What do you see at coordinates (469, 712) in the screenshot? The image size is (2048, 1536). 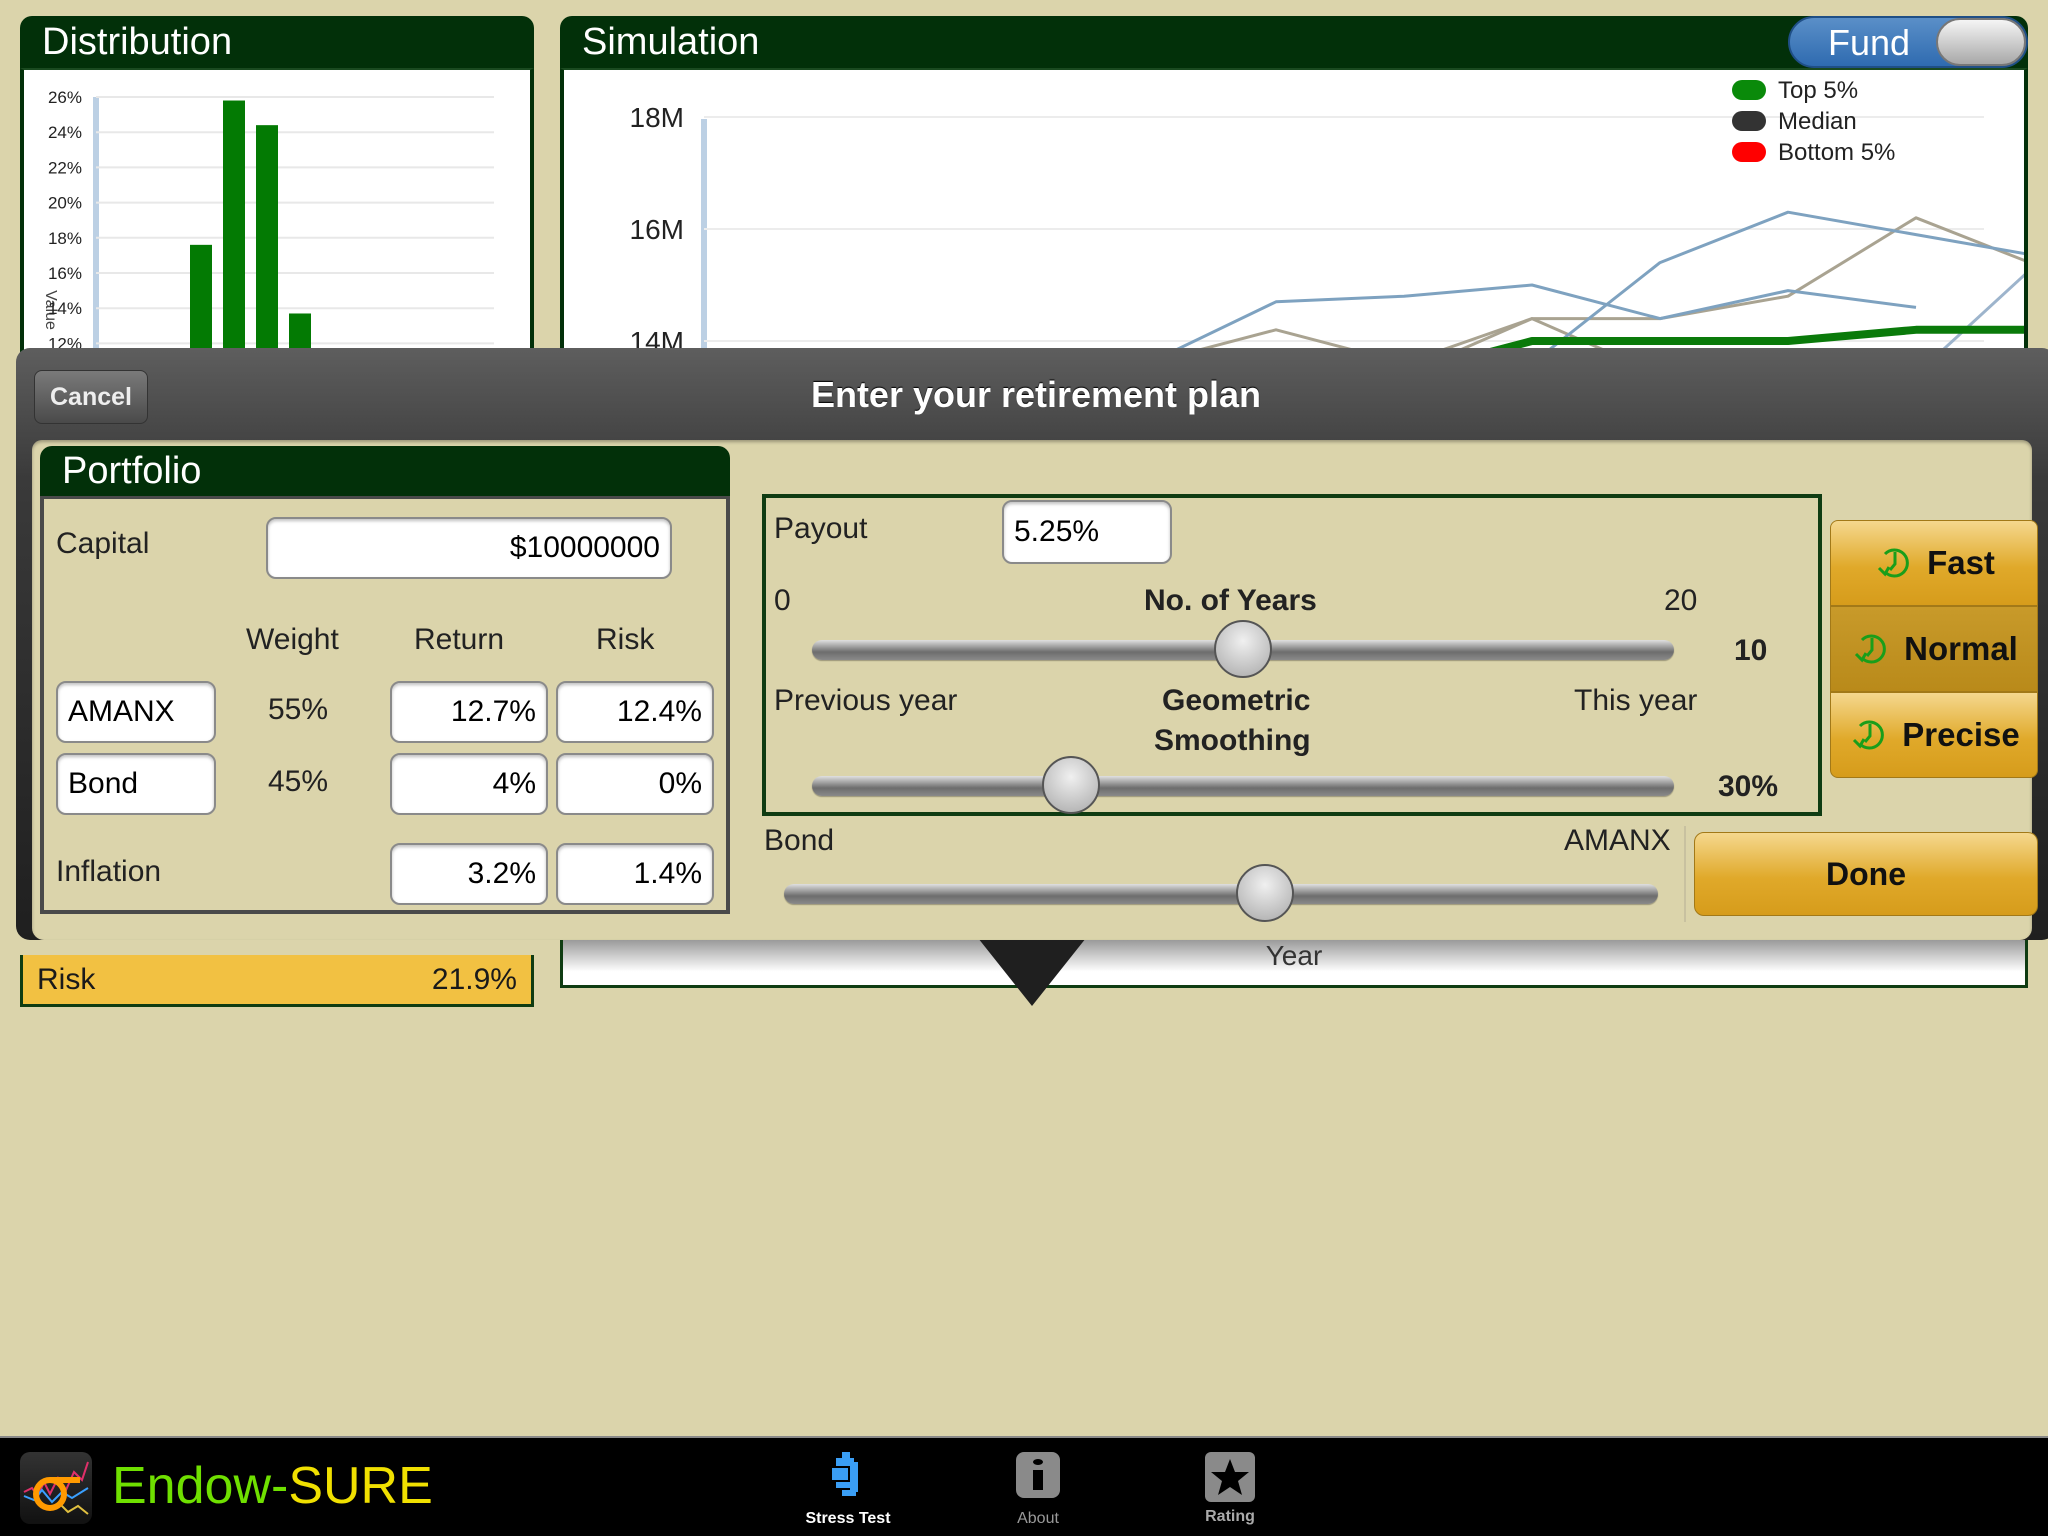 I see `asset-return-input-amanx: 12.7%` at bounding box center [469, 712].